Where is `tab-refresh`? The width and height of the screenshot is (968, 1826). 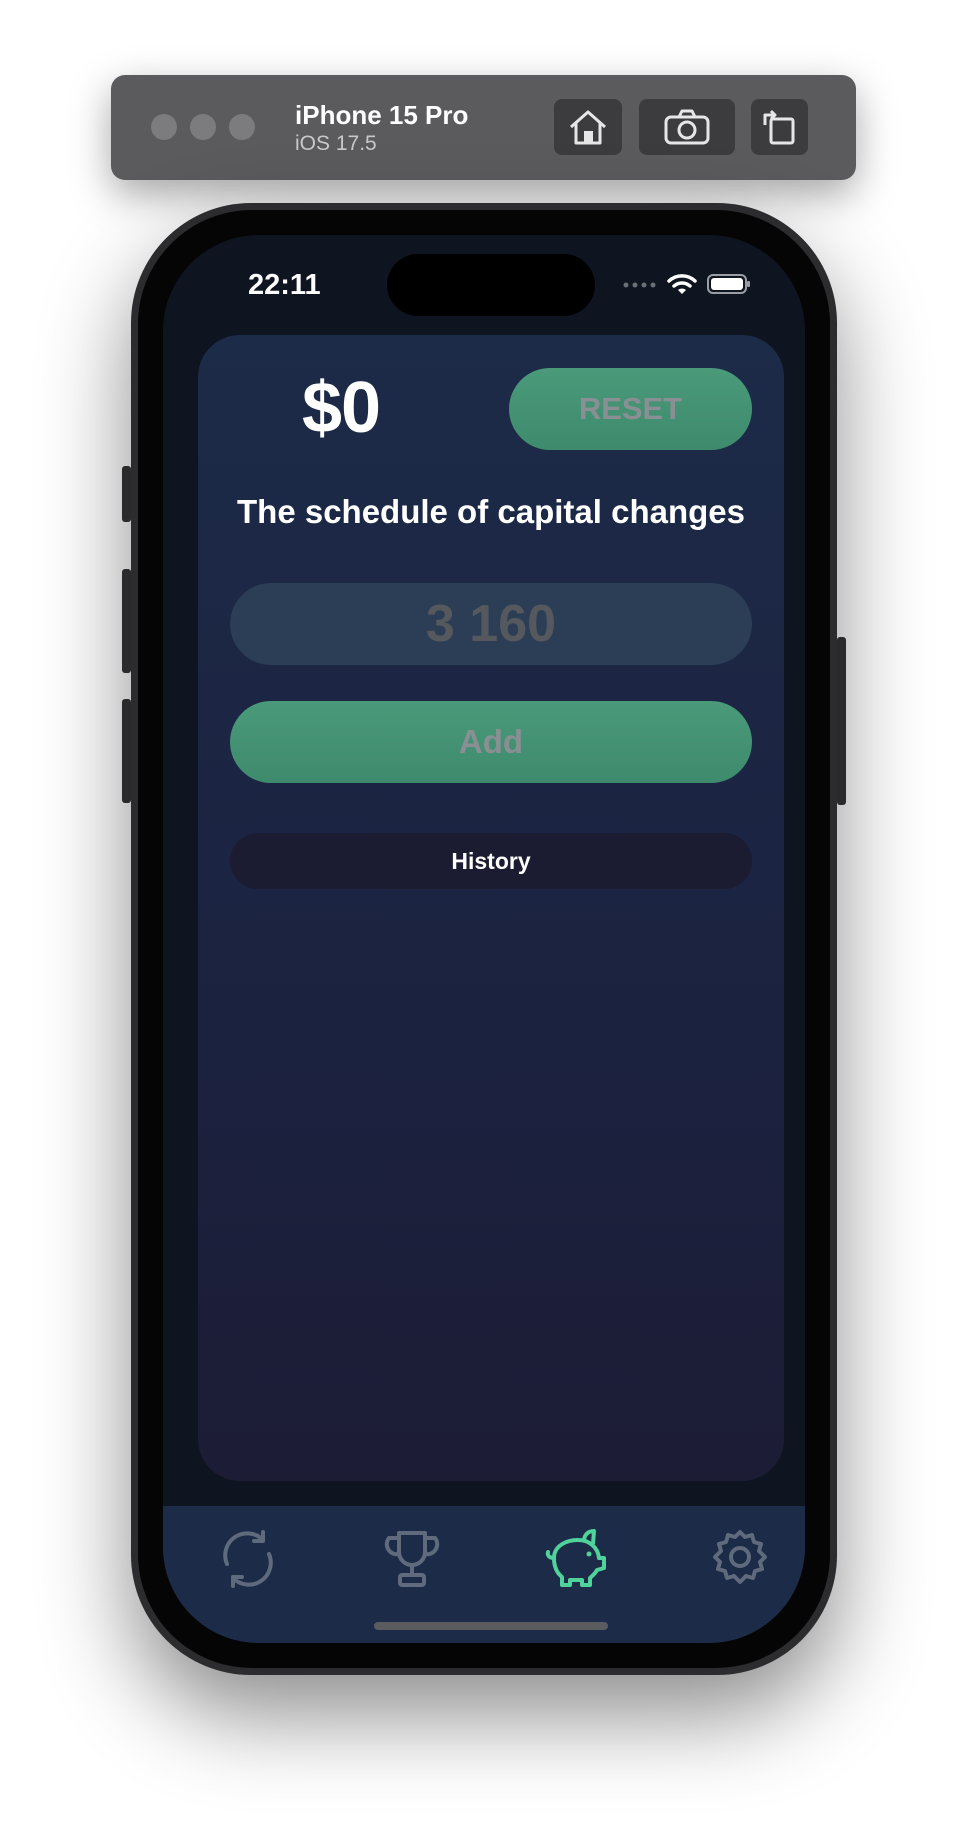 tab-refresh is located at coordinates (248, 1559).